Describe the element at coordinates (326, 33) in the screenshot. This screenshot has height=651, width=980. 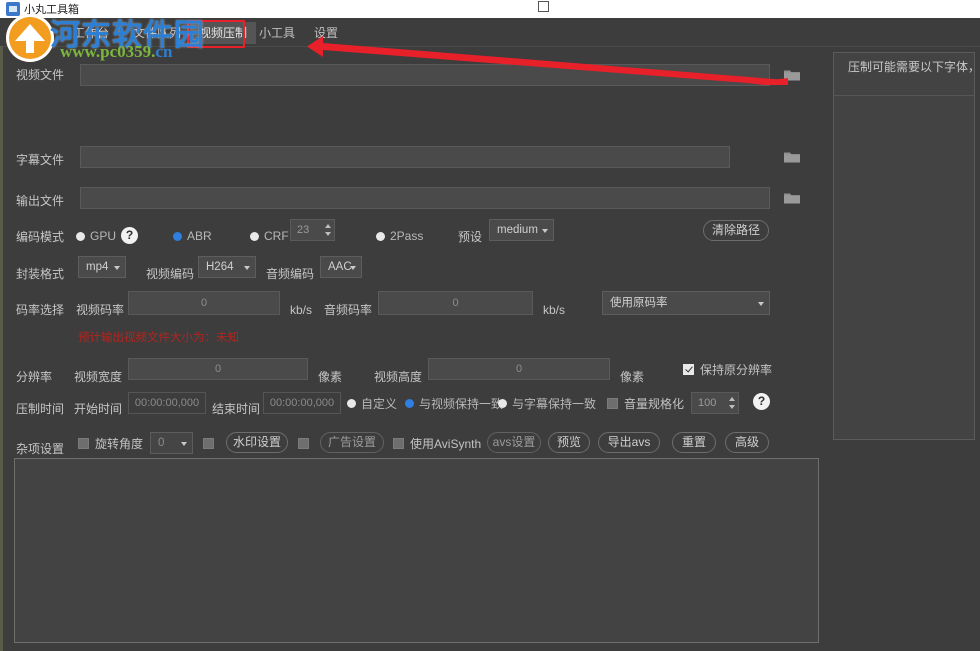
I see `tab-settings: 设置` at that location.